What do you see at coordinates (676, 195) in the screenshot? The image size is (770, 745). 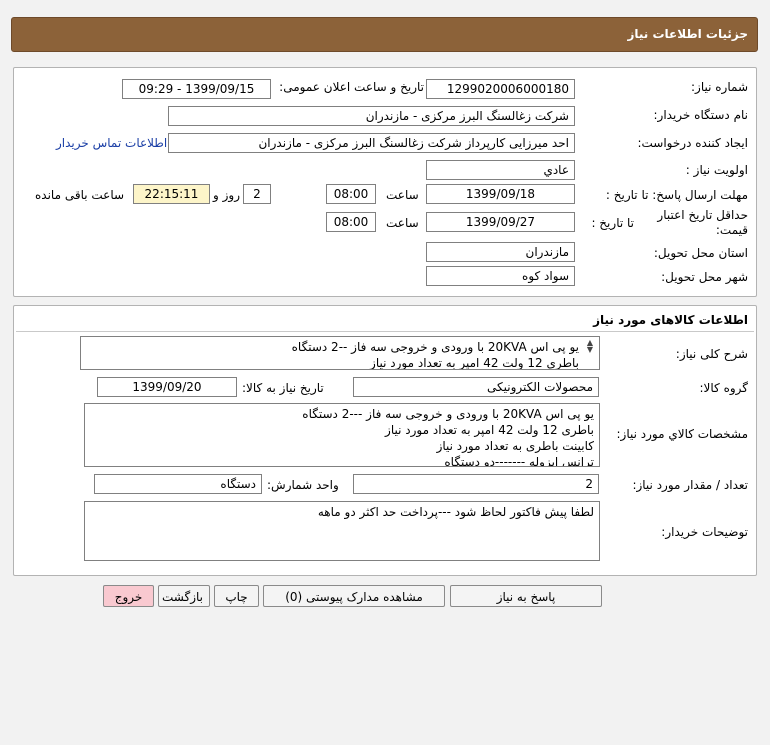 I see `deadline-label: مهلت ارسال پاسخ: تا تاریخ :` at bounding box center [676, 195].